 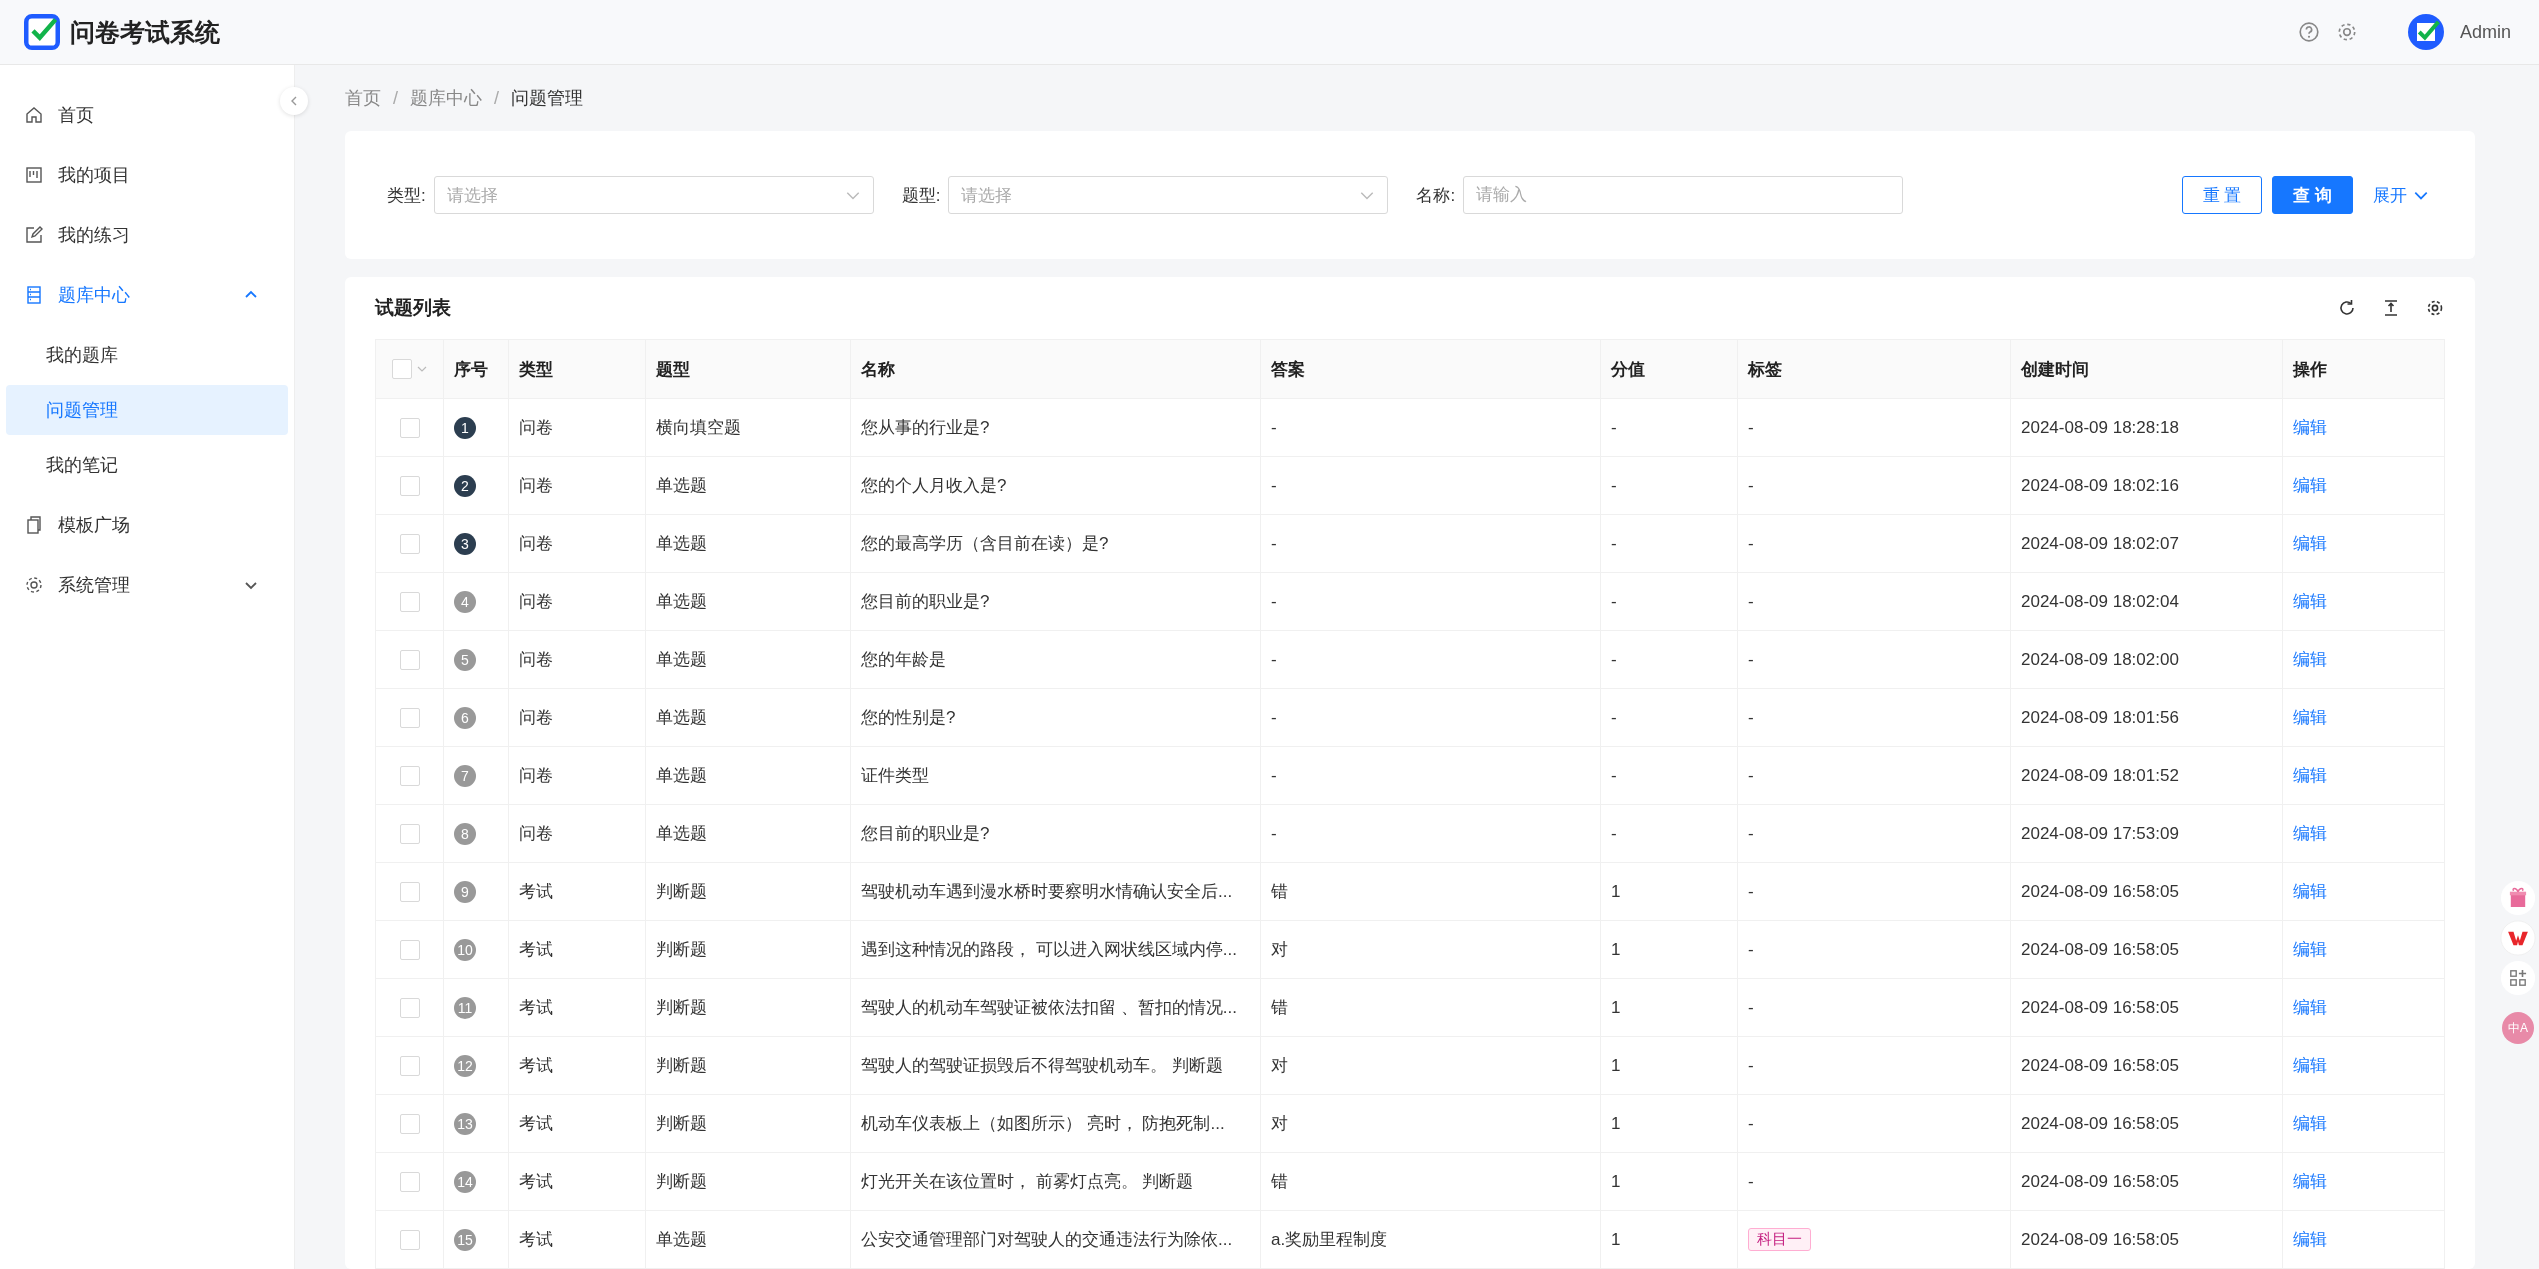 What do you see at coordinates (2401, 195) in the screenshot?
I see `expand-button: 展开` at bounding box center [2401, 195].